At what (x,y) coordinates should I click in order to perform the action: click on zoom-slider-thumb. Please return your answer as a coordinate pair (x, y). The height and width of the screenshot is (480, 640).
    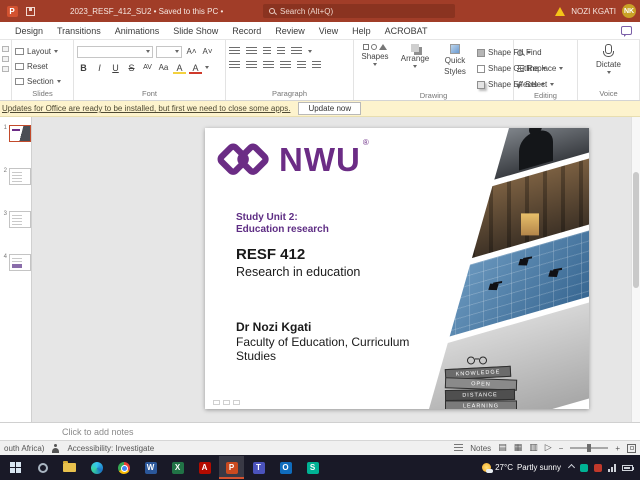
    Looking at the image, I should click on (589, 448).